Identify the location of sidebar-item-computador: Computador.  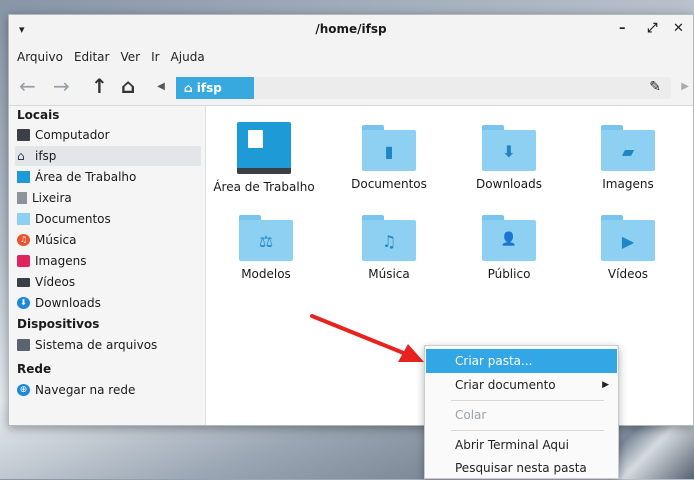
(108, 135).